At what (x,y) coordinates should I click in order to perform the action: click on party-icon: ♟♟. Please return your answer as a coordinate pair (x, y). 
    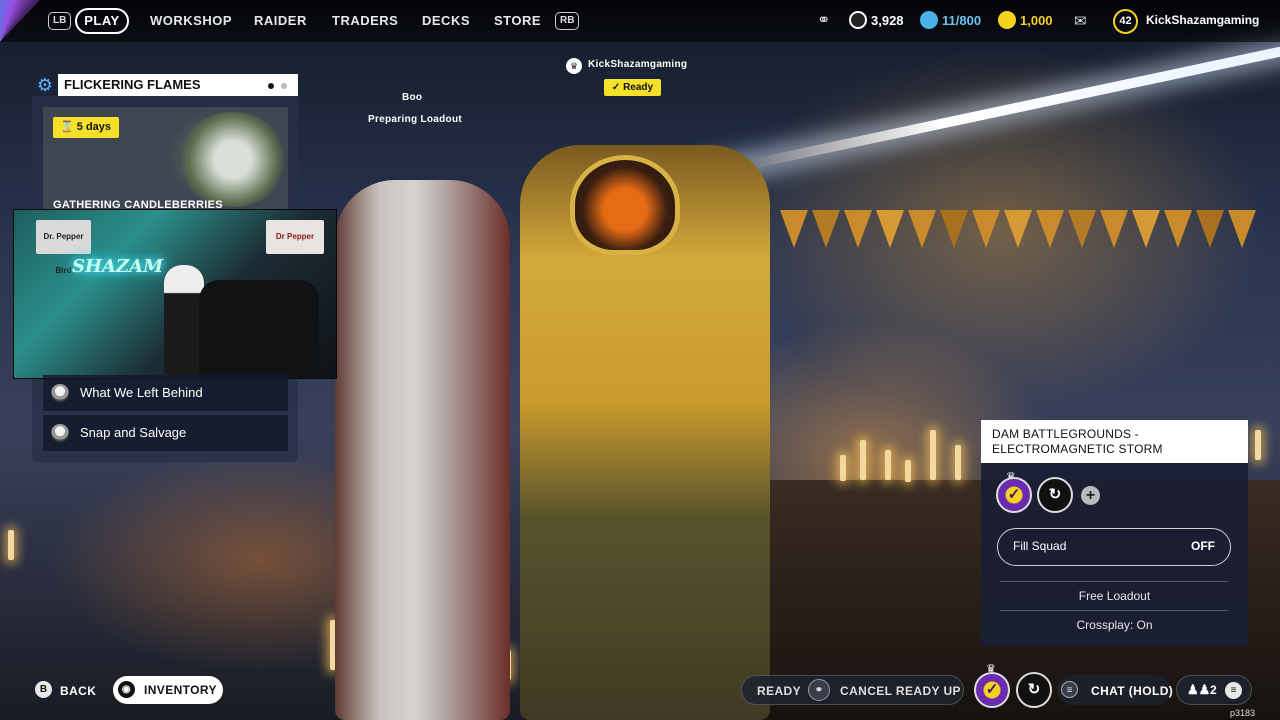
    Looking at the image, I should click on (1199, 689).